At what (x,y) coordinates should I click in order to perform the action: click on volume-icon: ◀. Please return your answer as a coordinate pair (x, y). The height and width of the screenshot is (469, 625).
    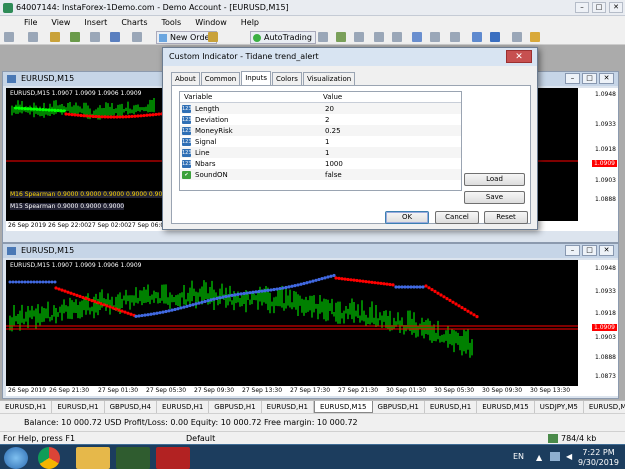
    Looking at the image, I should click on (569, 456).